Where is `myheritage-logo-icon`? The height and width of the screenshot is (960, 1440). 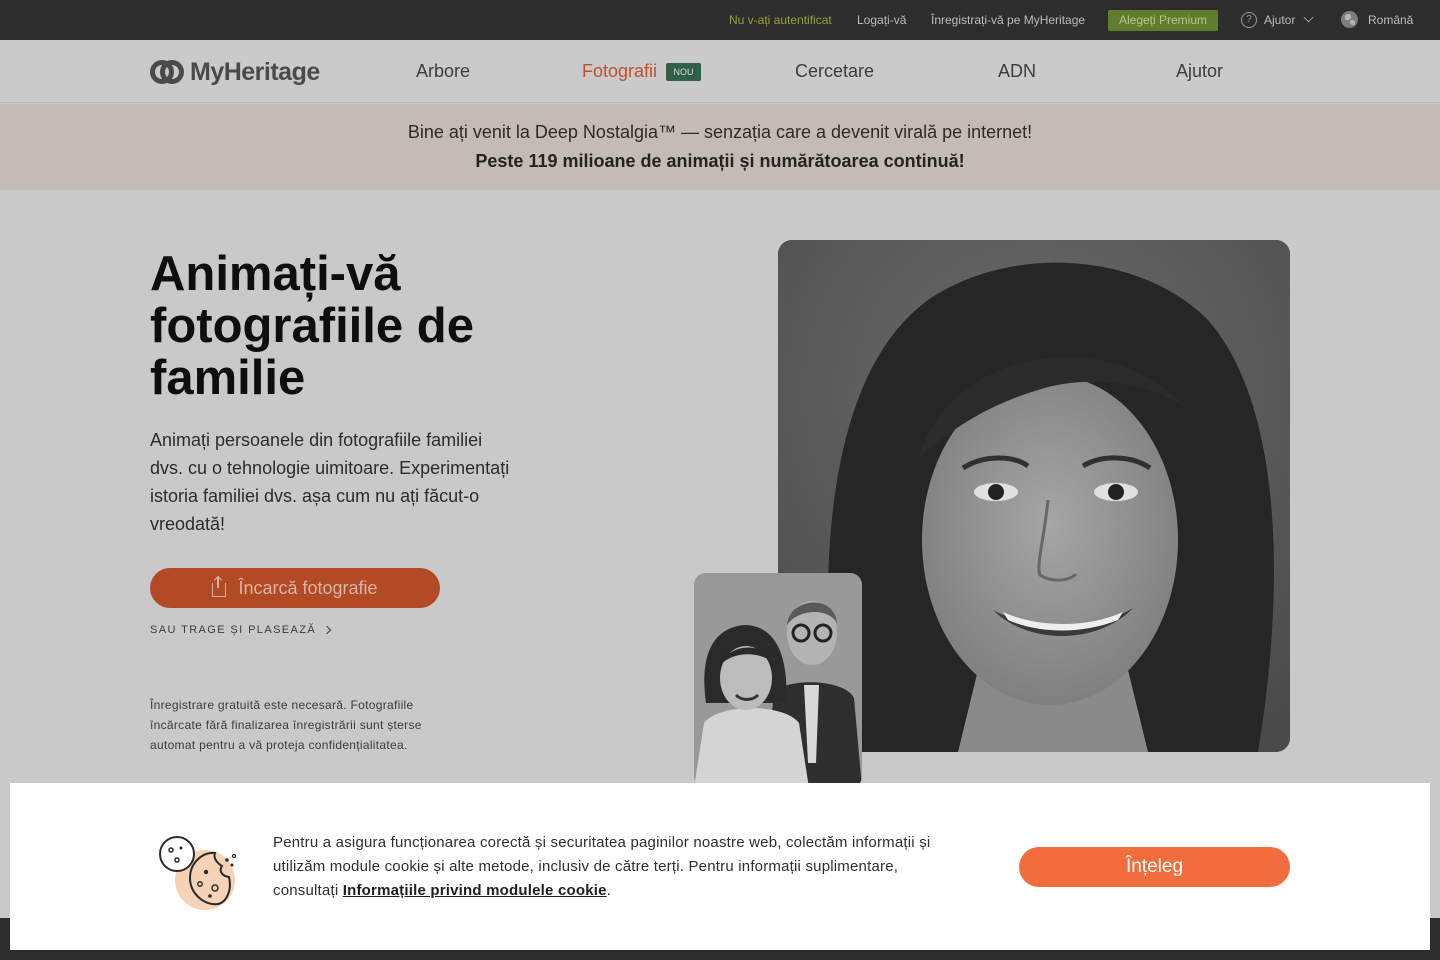 myheritage-logo-icon is located at coordinates (167, 72).